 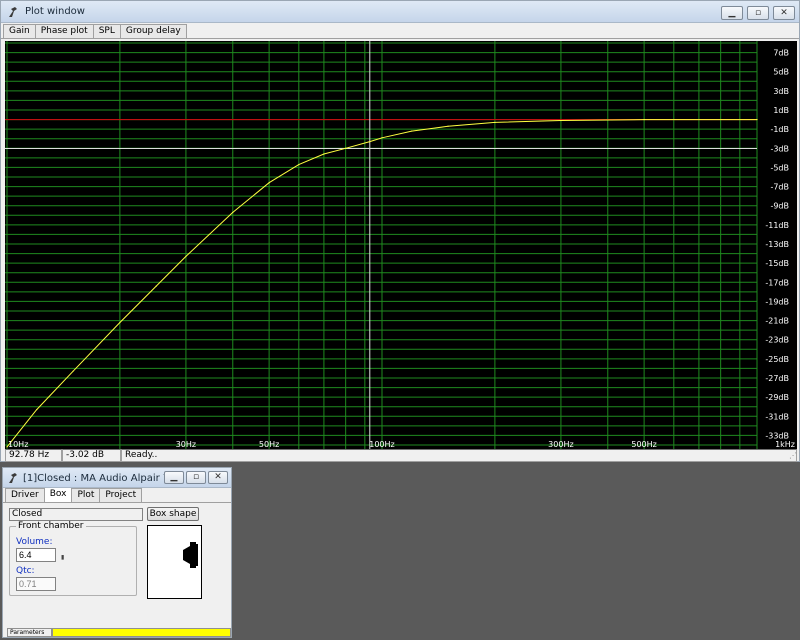 I want to click on x-tick-label: 300Hz, so click(x=560, y=444).